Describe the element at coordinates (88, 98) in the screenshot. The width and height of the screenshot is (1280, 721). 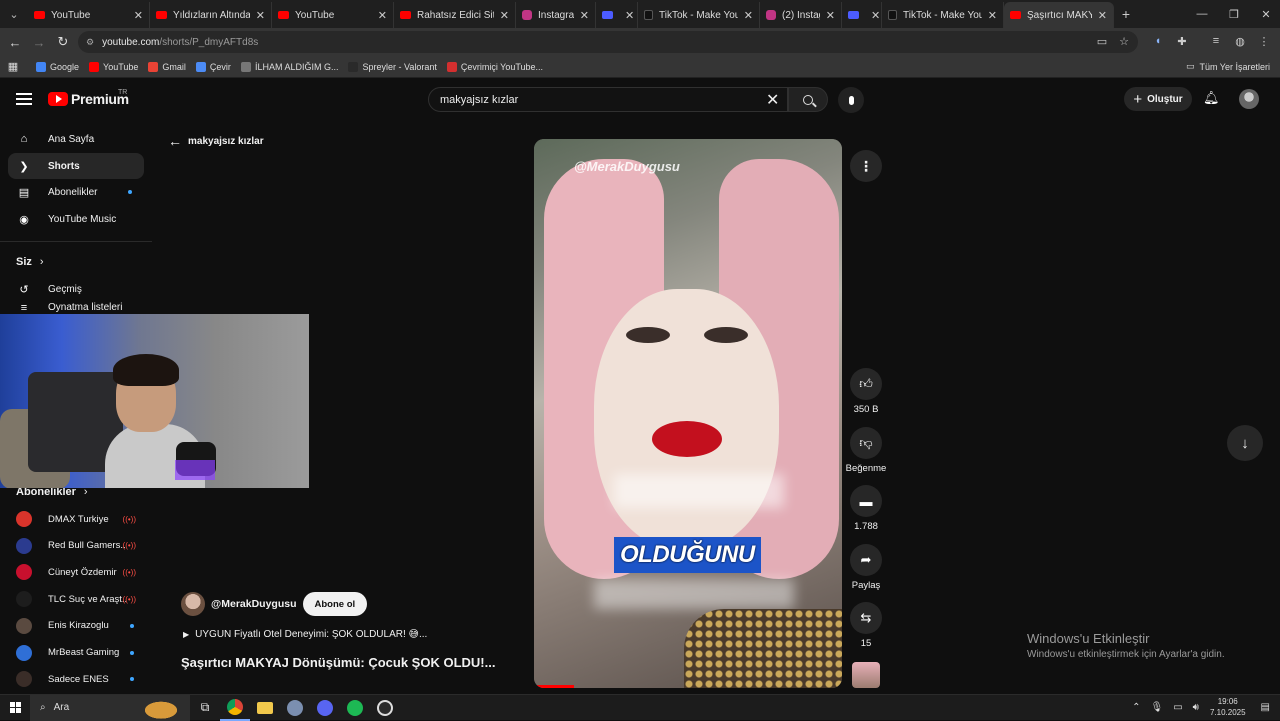
I see `youtube-premium-logo: Premium TR` at that location.